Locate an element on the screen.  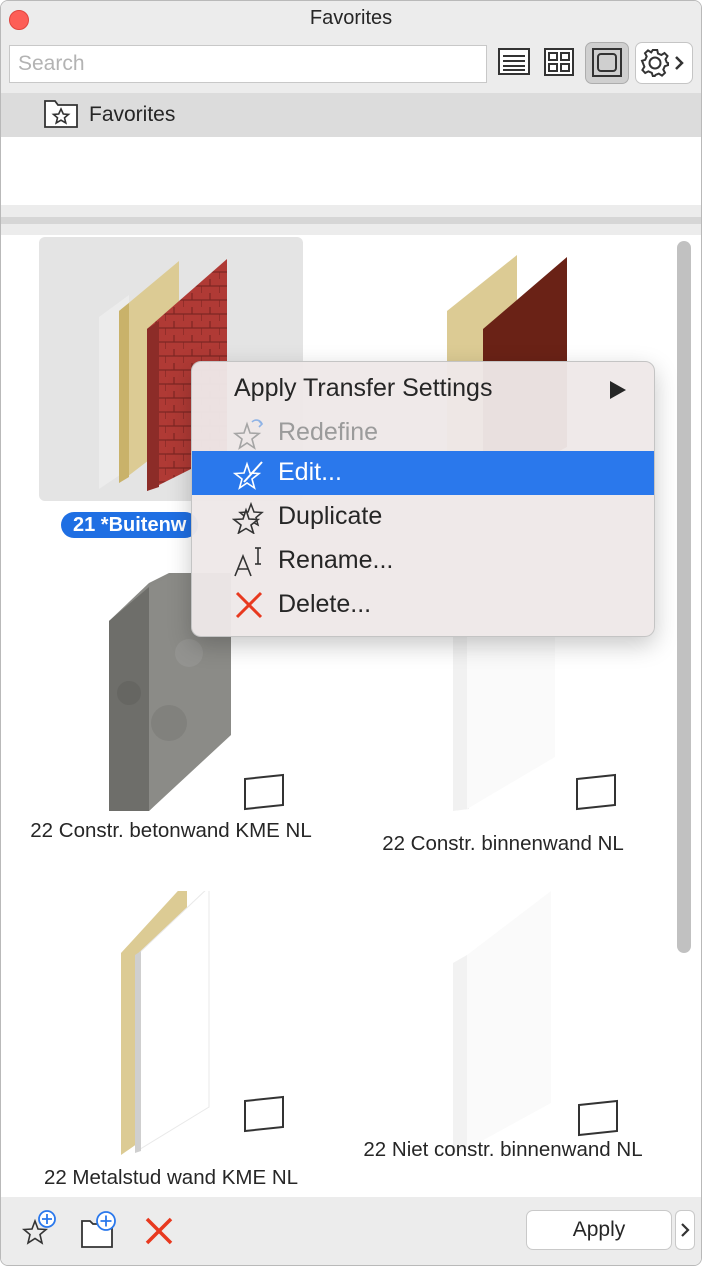
settings-menu-button is located at coordinates (664, 63).